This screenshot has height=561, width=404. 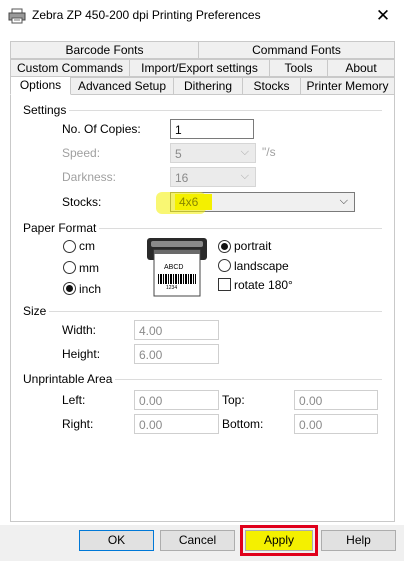 I want to click on width-input: 4.00, so click(x=176, y=330).